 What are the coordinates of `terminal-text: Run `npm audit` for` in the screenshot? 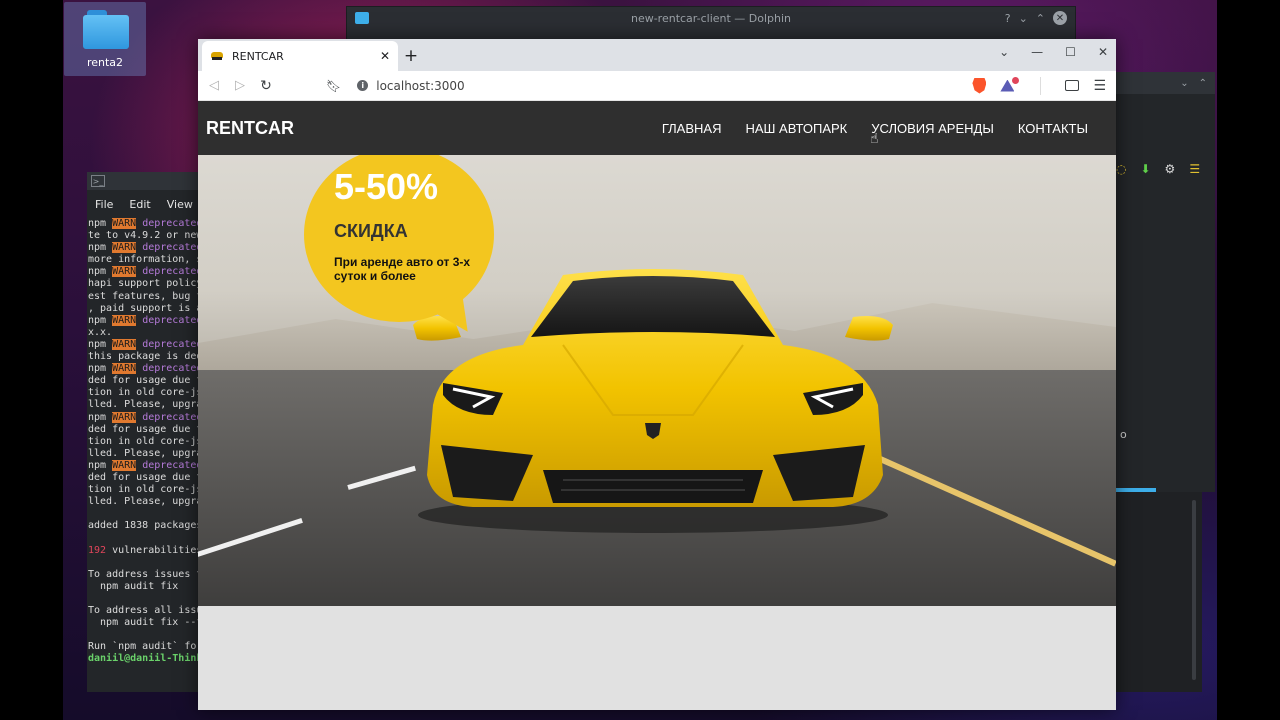 It's located at (145, 647).